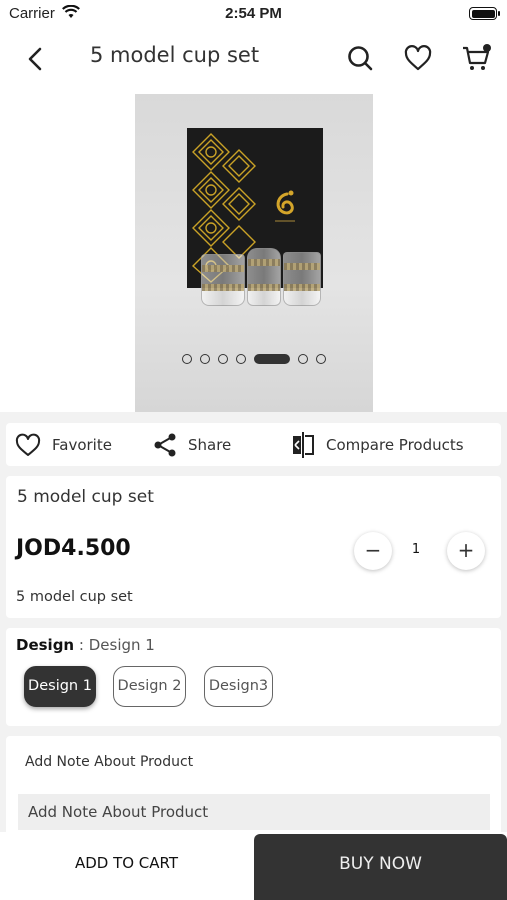  I want to click on share-label: Share, so click(210, 445).